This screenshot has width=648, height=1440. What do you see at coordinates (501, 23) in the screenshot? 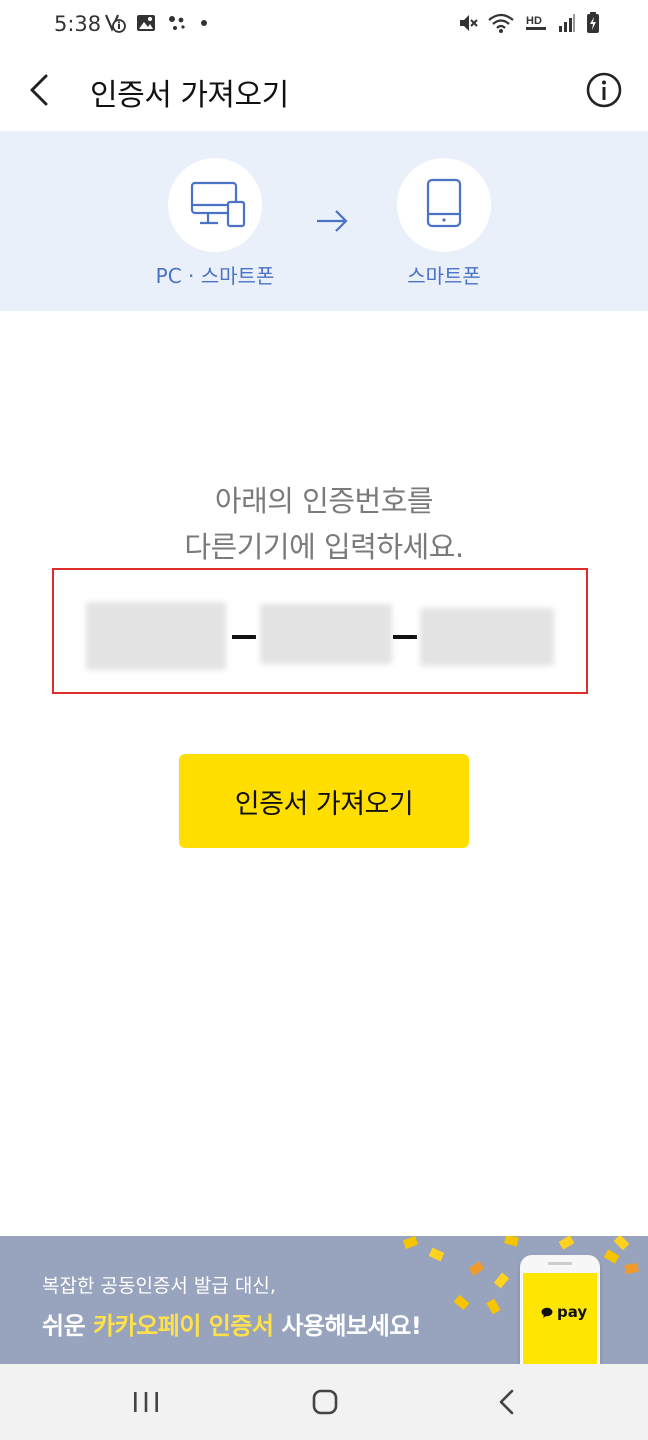
I see `wifi-icon` at bounding box center [501, 23].